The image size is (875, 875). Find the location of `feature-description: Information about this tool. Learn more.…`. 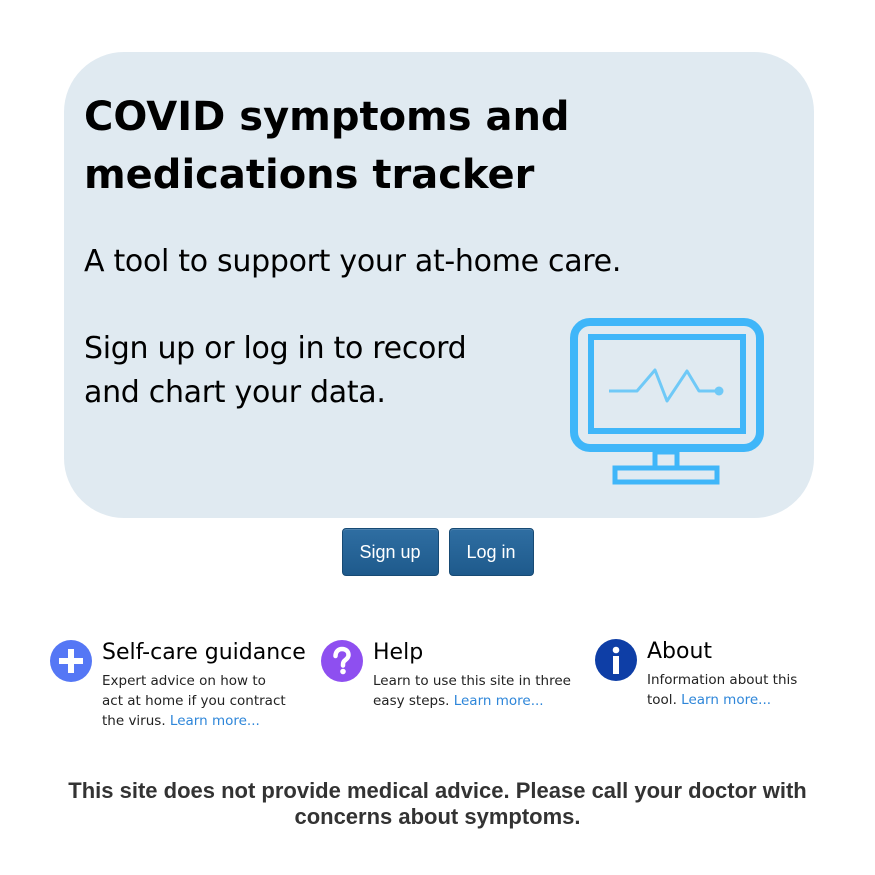

feature-description: Information about this tool. Learn more.… is located at coordinates (722, 690).